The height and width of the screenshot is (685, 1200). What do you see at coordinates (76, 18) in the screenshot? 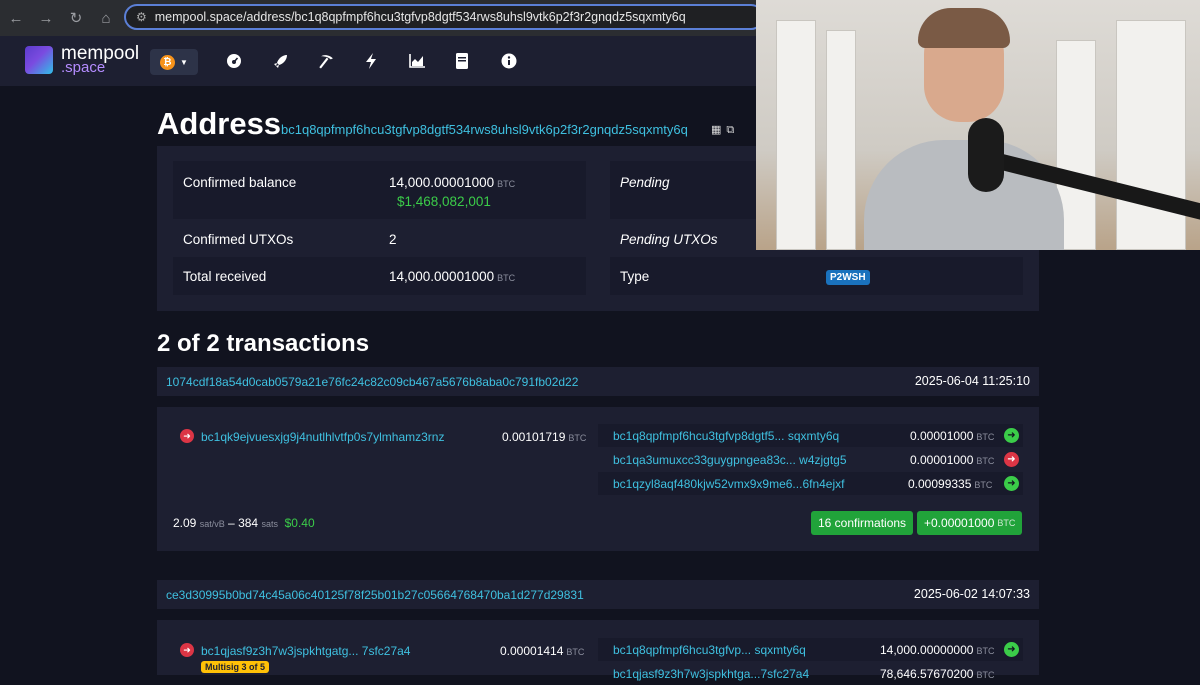
I see `reload-icon: ↻` at bounding box center [76, 18].